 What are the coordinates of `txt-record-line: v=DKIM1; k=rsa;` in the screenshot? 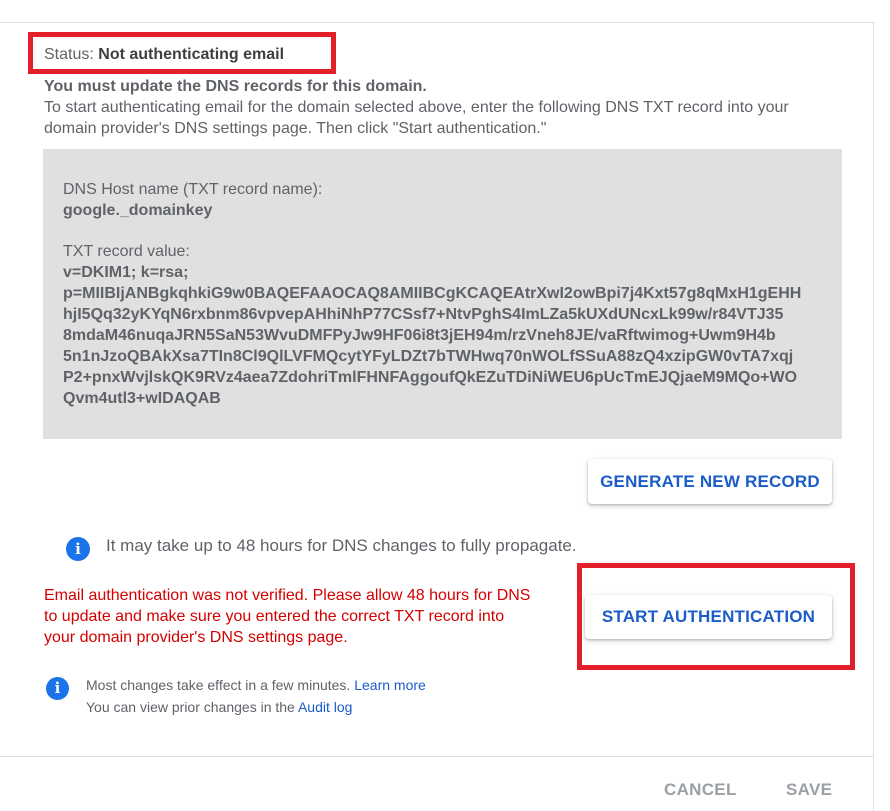 It's located at (126, 272).